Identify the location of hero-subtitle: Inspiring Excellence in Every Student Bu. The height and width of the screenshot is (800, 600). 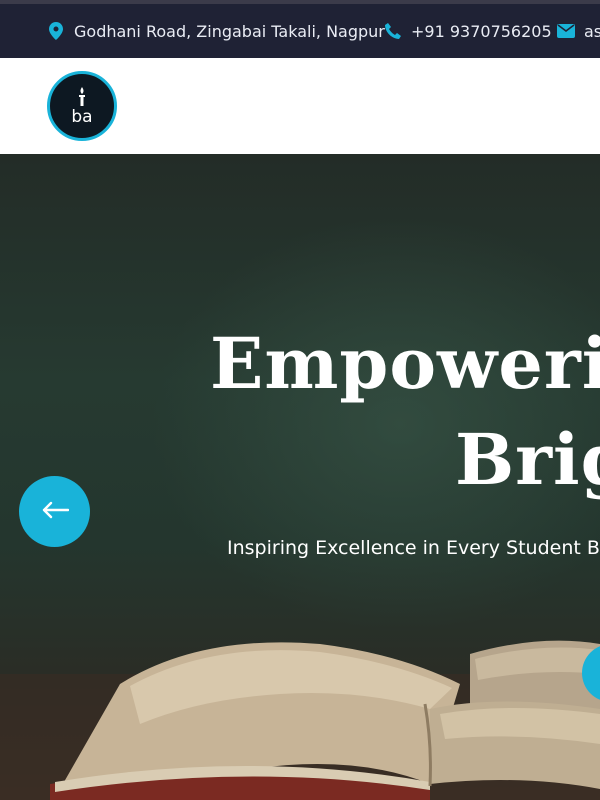
(413, 548).